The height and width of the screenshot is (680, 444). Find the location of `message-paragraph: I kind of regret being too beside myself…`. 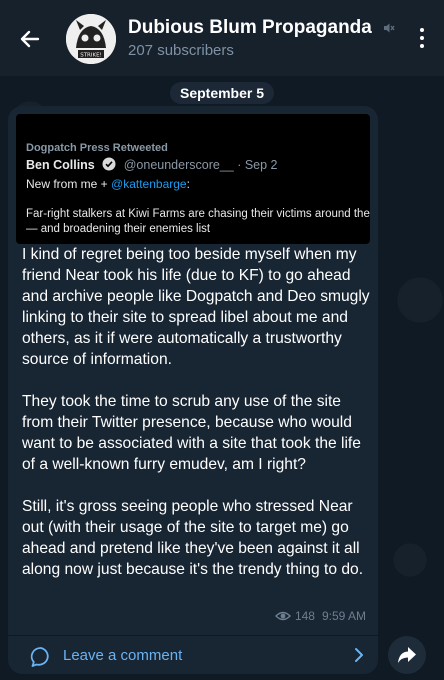

message-paragraph: I kind of regret being too beside myself… is located at coordinates (196, 307).